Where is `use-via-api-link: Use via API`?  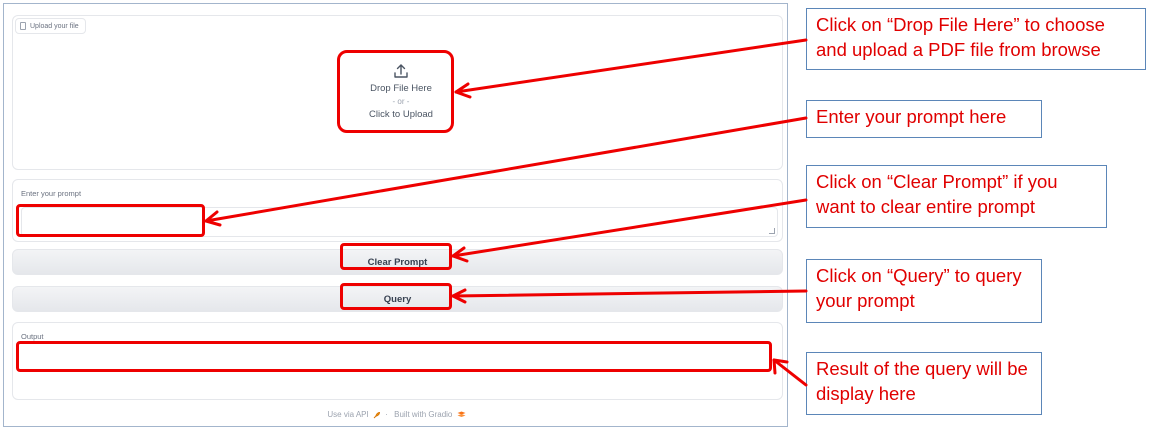 use-via-api-link: Use via API is located at coordinates (347, 414).